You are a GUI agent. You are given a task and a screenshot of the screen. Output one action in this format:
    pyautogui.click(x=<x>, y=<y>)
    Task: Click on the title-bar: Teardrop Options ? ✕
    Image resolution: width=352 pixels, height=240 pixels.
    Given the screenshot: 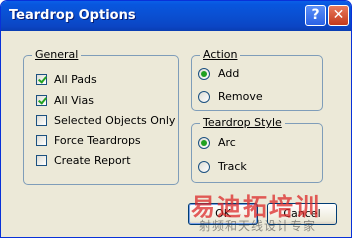 What is the action you would take?
    pyautogui.click(x=176, y=16)
    